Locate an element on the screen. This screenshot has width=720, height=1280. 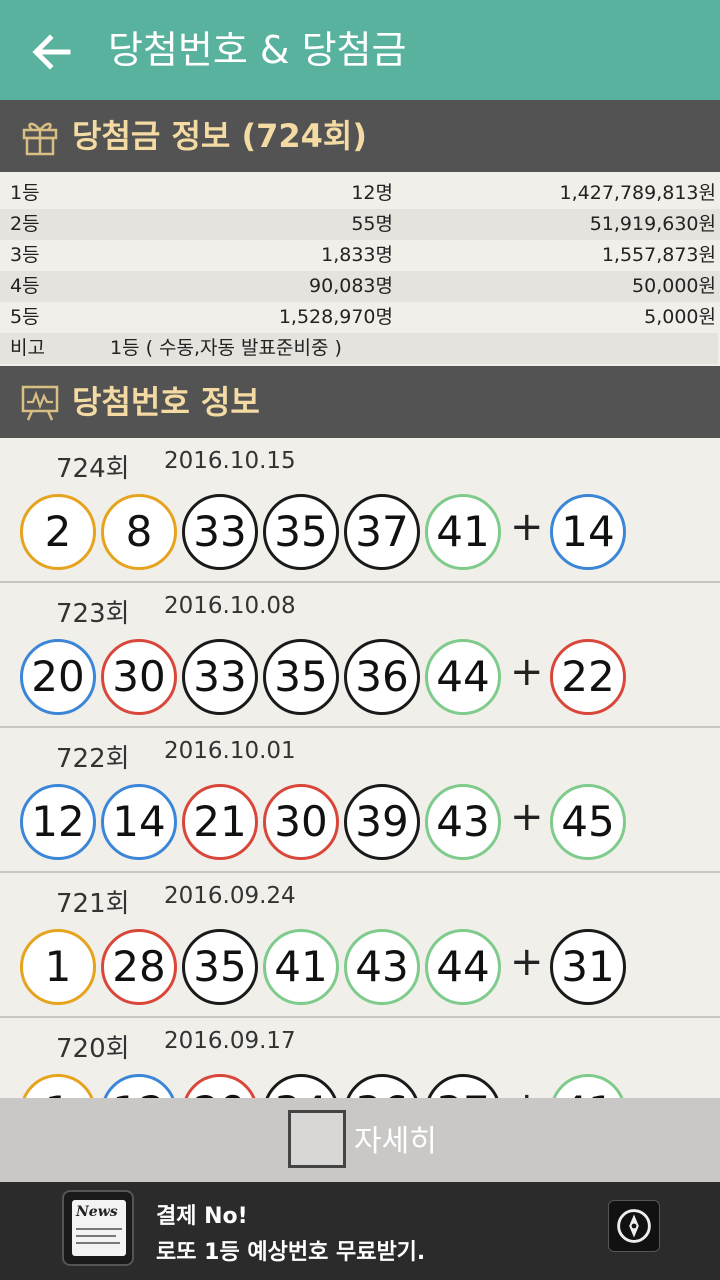
prize-row: 4등 90,083명 50,000원 is located at coordinates (360, 286).